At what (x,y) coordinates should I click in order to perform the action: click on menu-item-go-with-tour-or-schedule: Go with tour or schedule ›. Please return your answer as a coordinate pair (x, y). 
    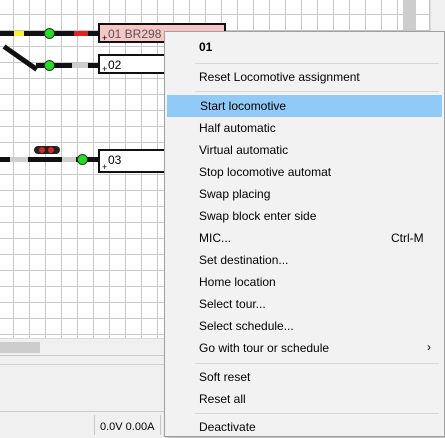
    Looking at the image, I should click on (304, 348).